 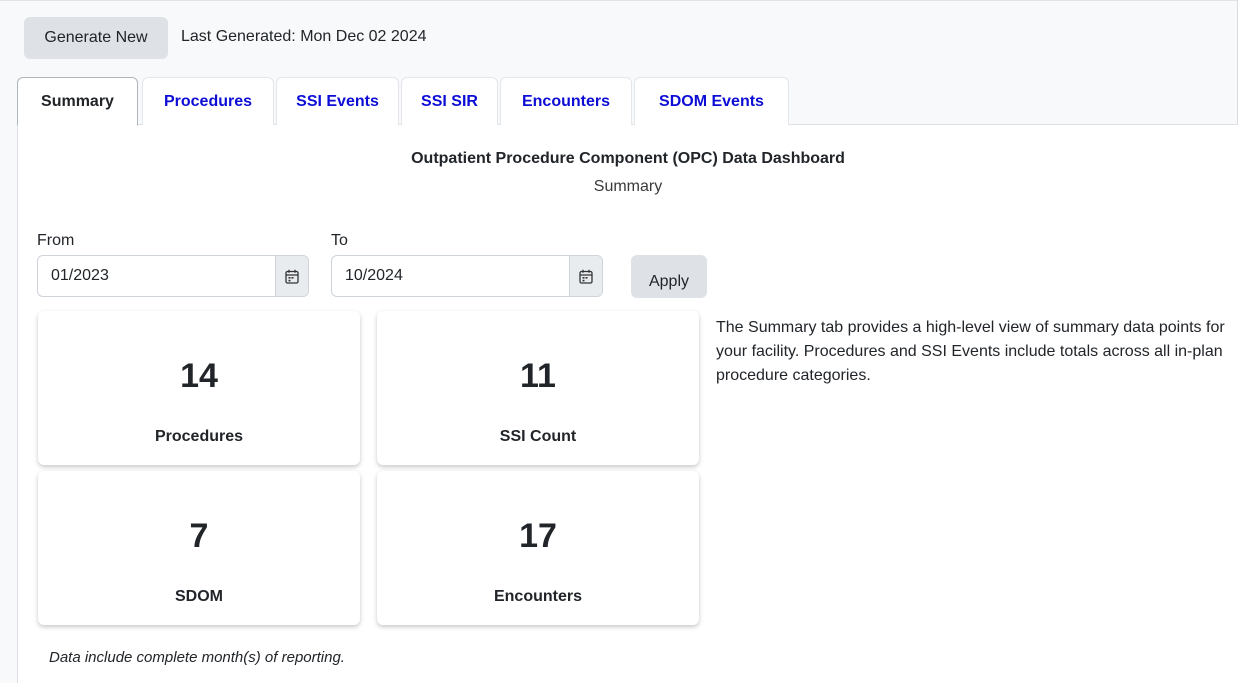 What do you see at coordinates (467, 276) in the screenshot?
I see `to-date-field: 10/2024` at bounding box center [467, 276].